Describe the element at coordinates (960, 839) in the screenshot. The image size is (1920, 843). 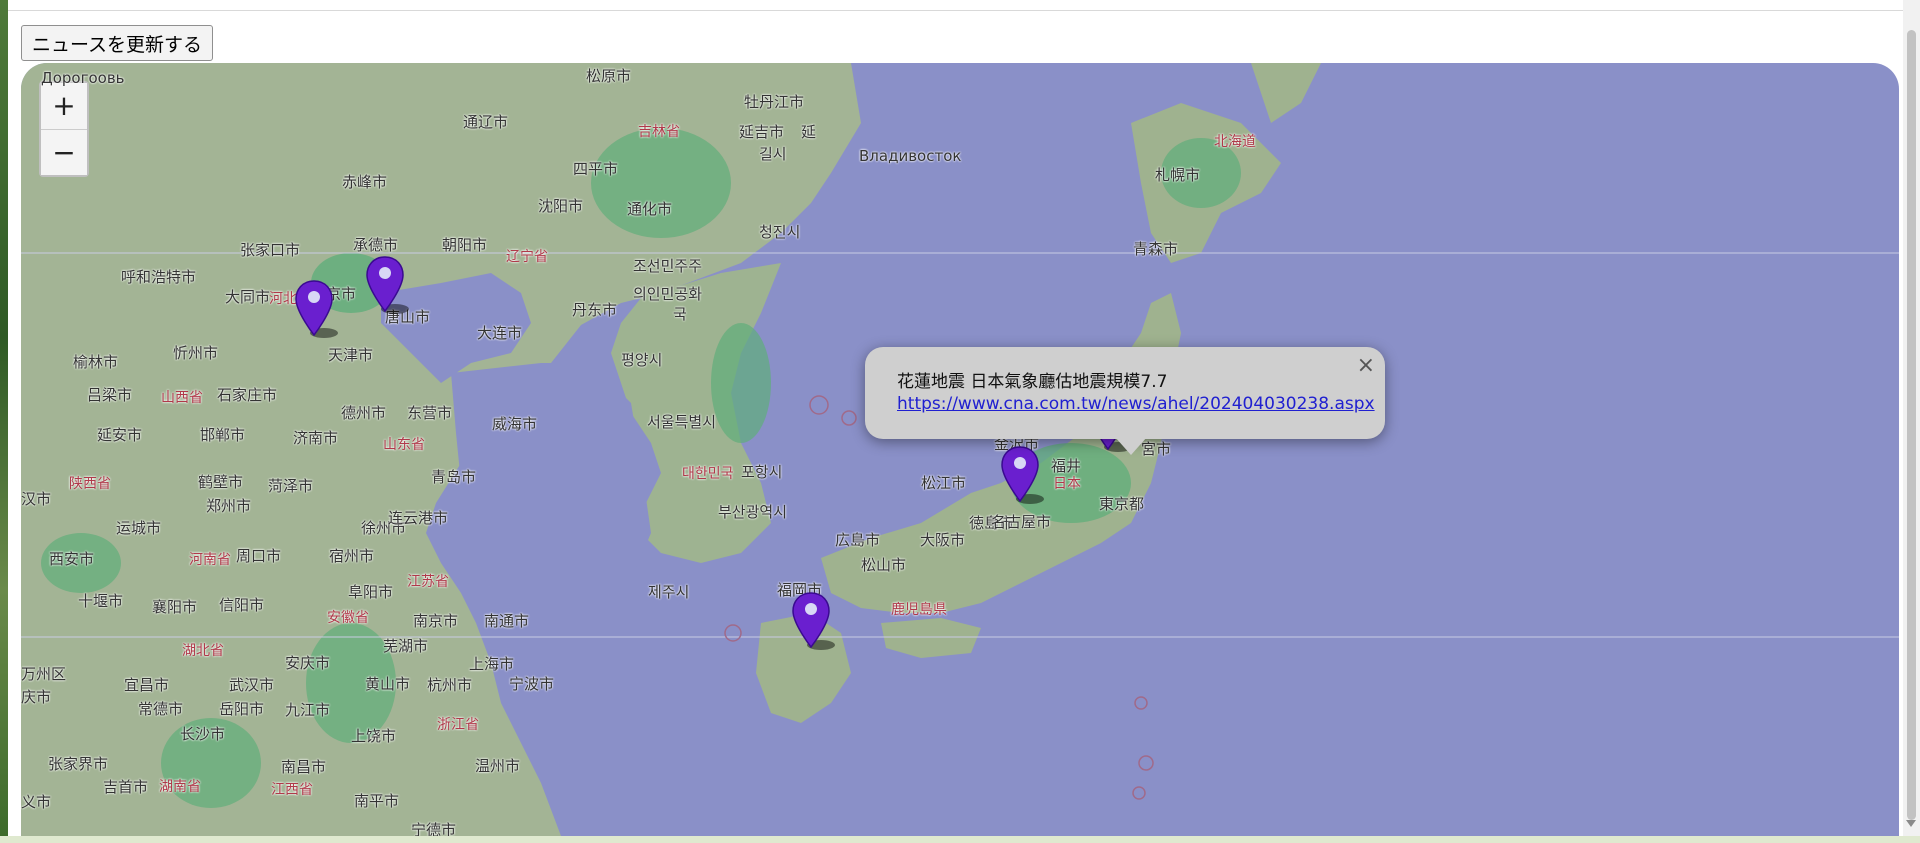
I see `bottom-window-edge` at that location.